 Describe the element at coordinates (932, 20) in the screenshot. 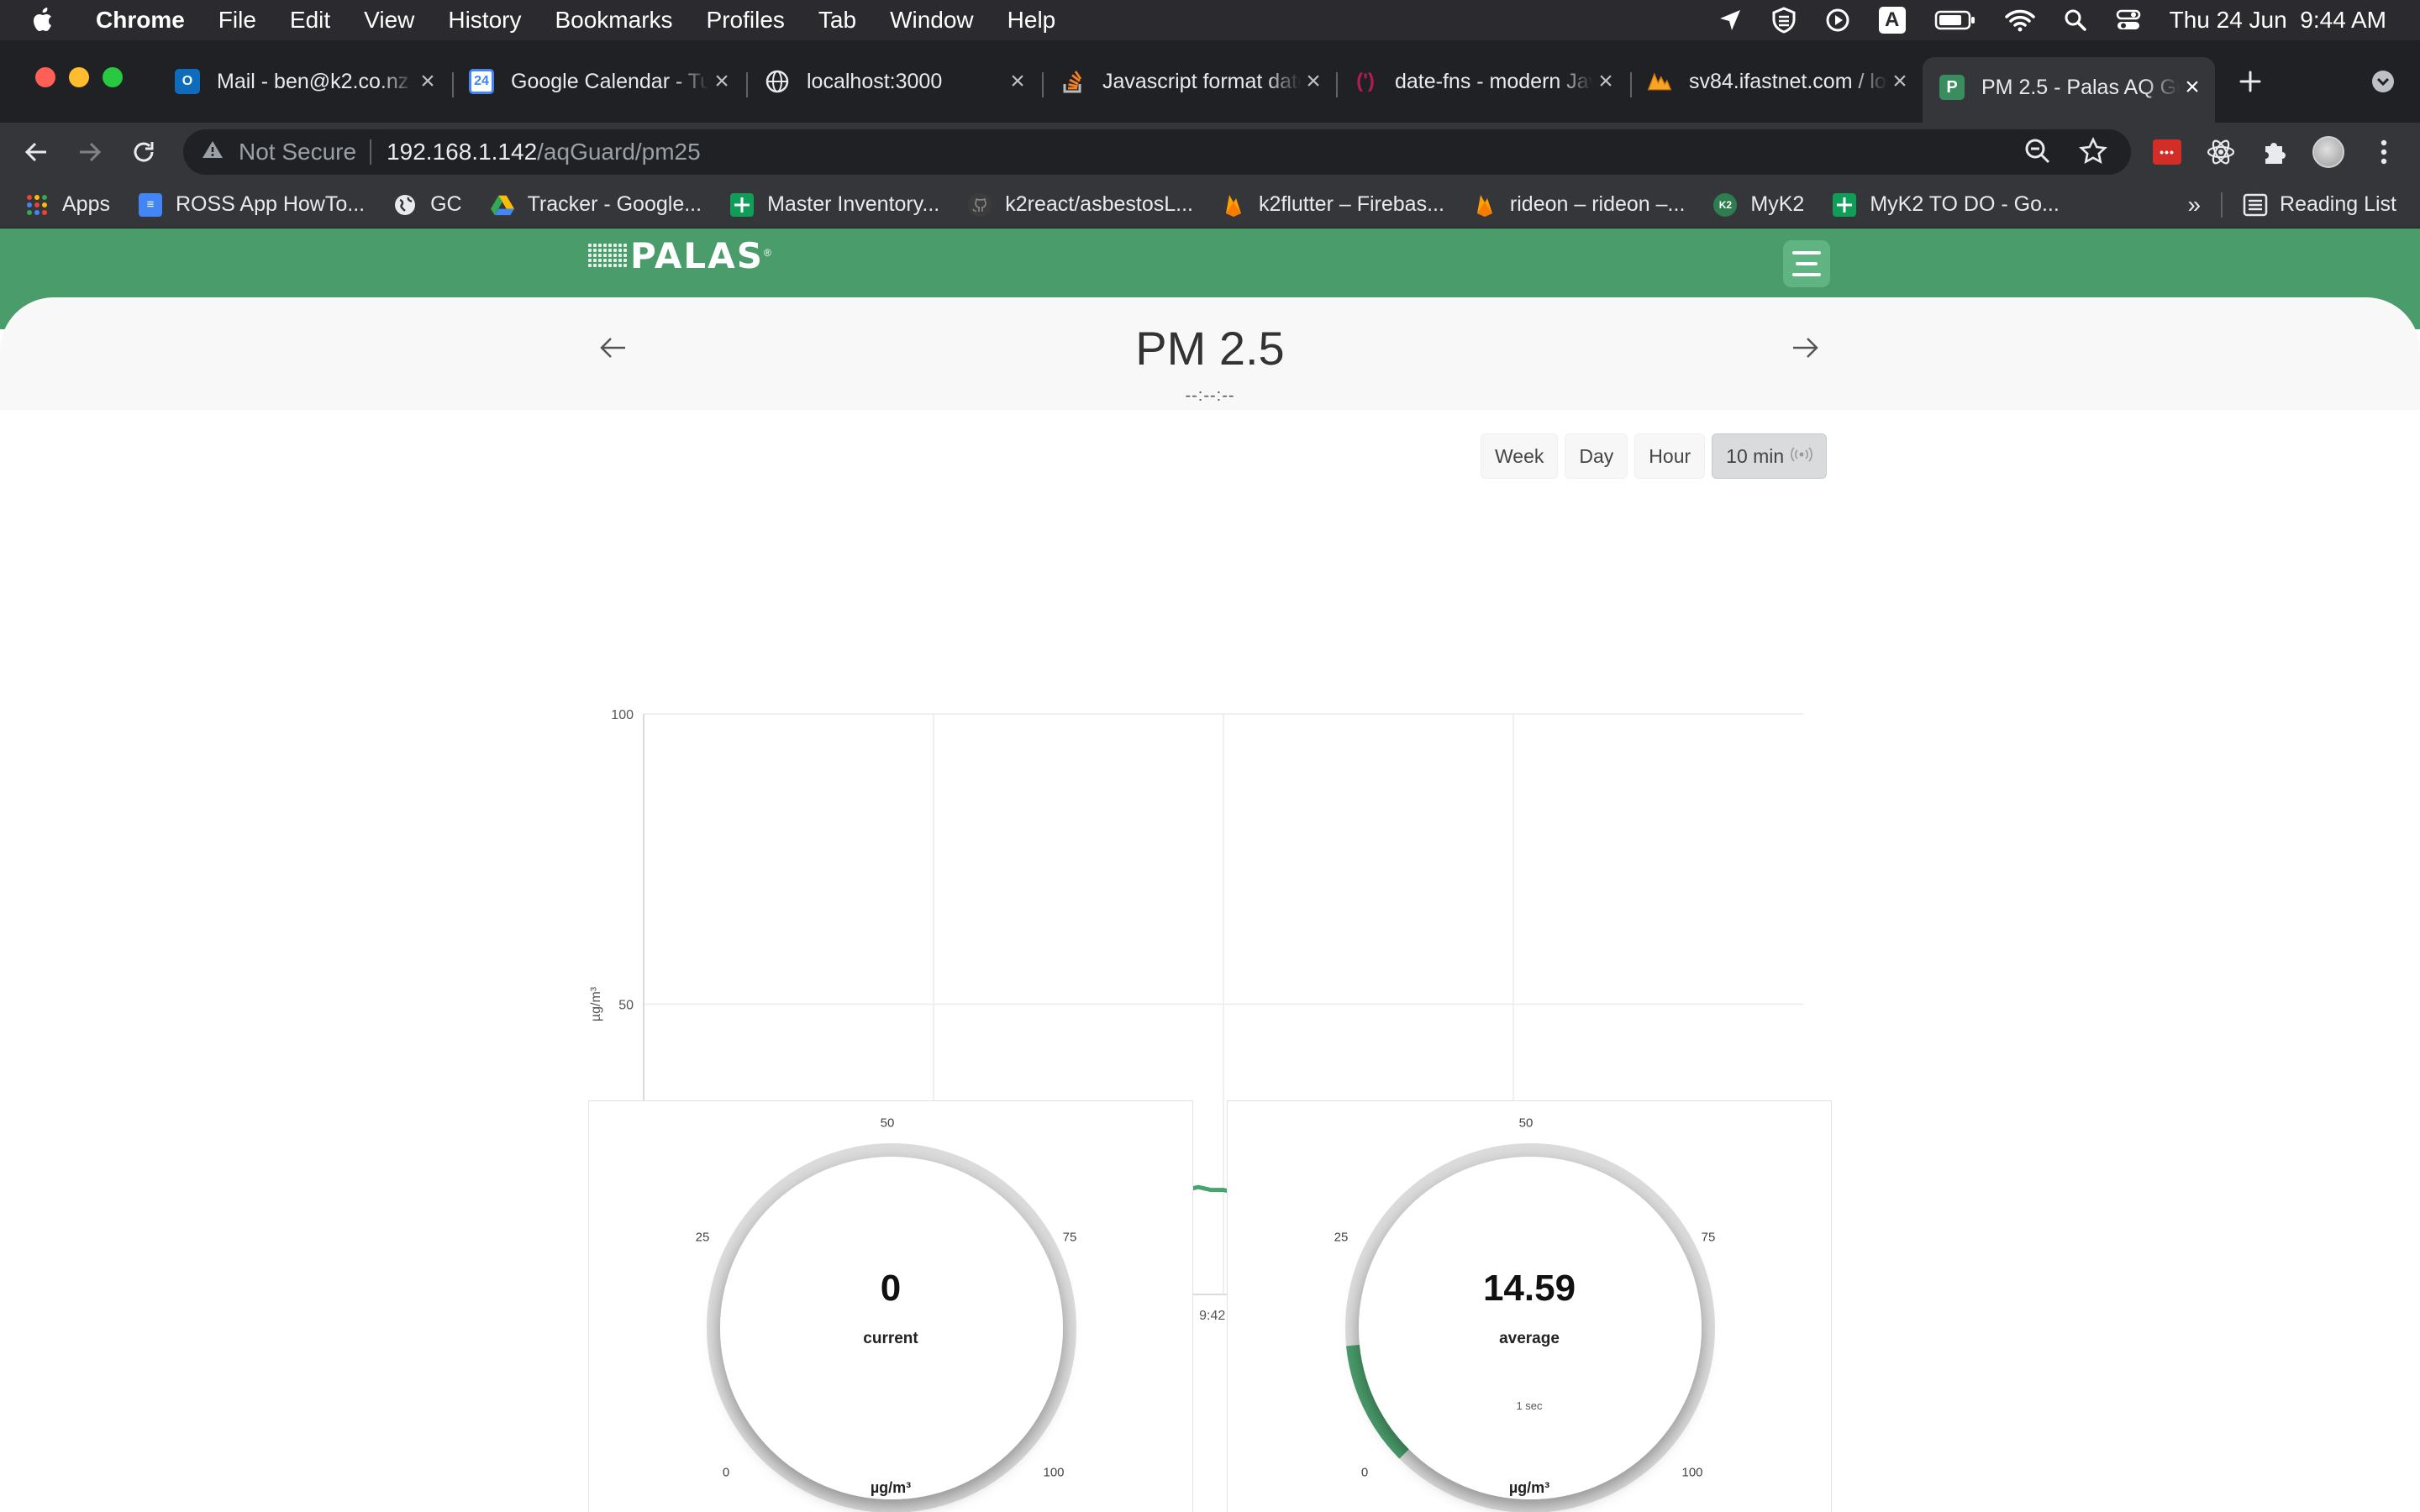

I see `menu-window: Window` at that location.